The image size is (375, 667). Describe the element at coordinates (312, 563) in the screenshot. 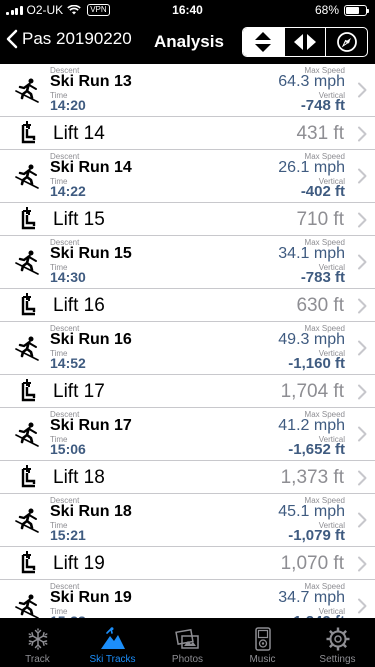

I see `lift-altitude: 1,070 ft` at that location.